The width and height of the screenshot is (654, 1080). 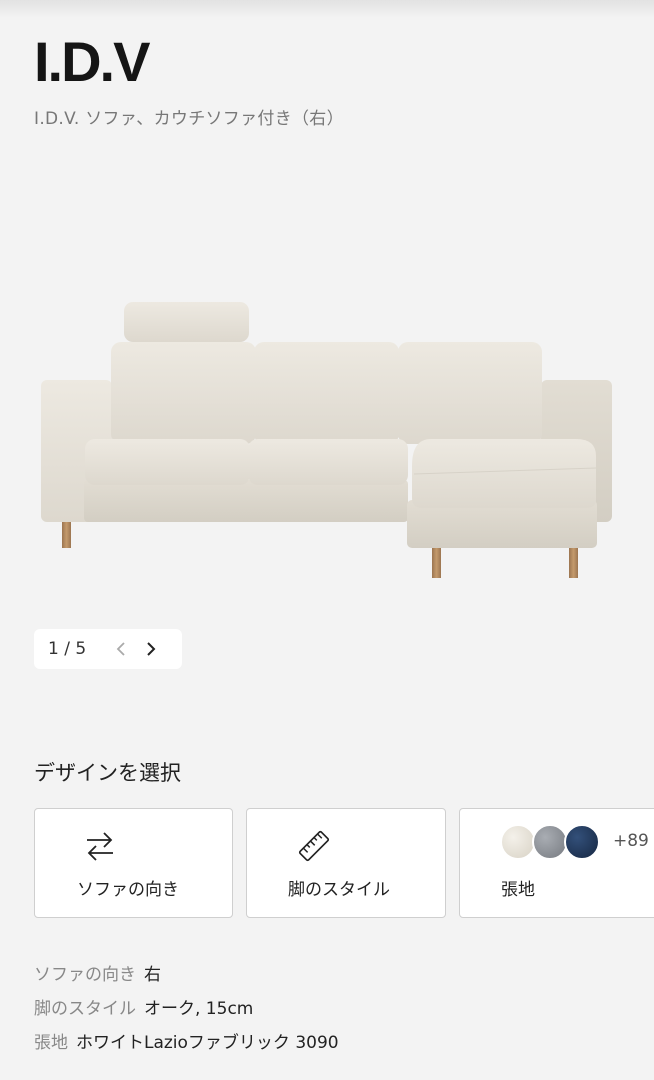 I want to click on gallery-pager: 1 / 5, so click(x=108, y=649).